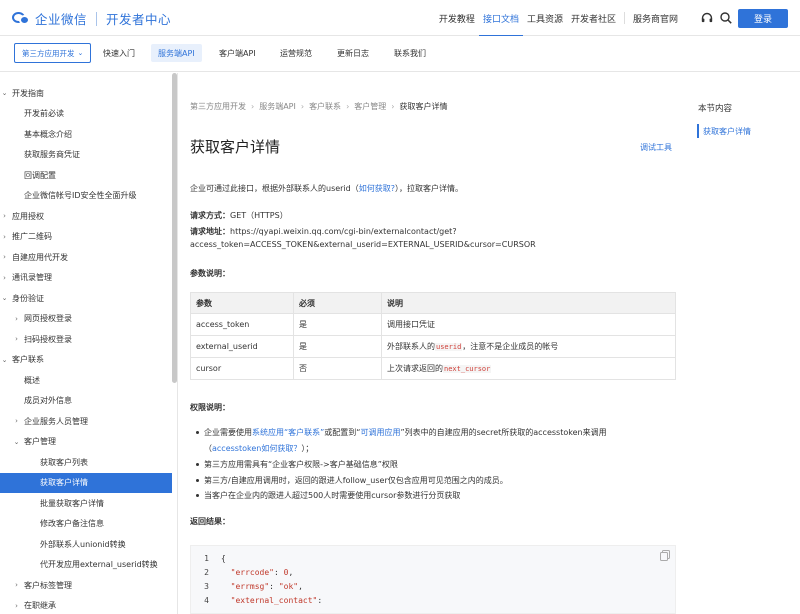 The height and width of the screenshot is (614, 800). I want to click on callable-app-link: 可调用应用, so click(380, 432).